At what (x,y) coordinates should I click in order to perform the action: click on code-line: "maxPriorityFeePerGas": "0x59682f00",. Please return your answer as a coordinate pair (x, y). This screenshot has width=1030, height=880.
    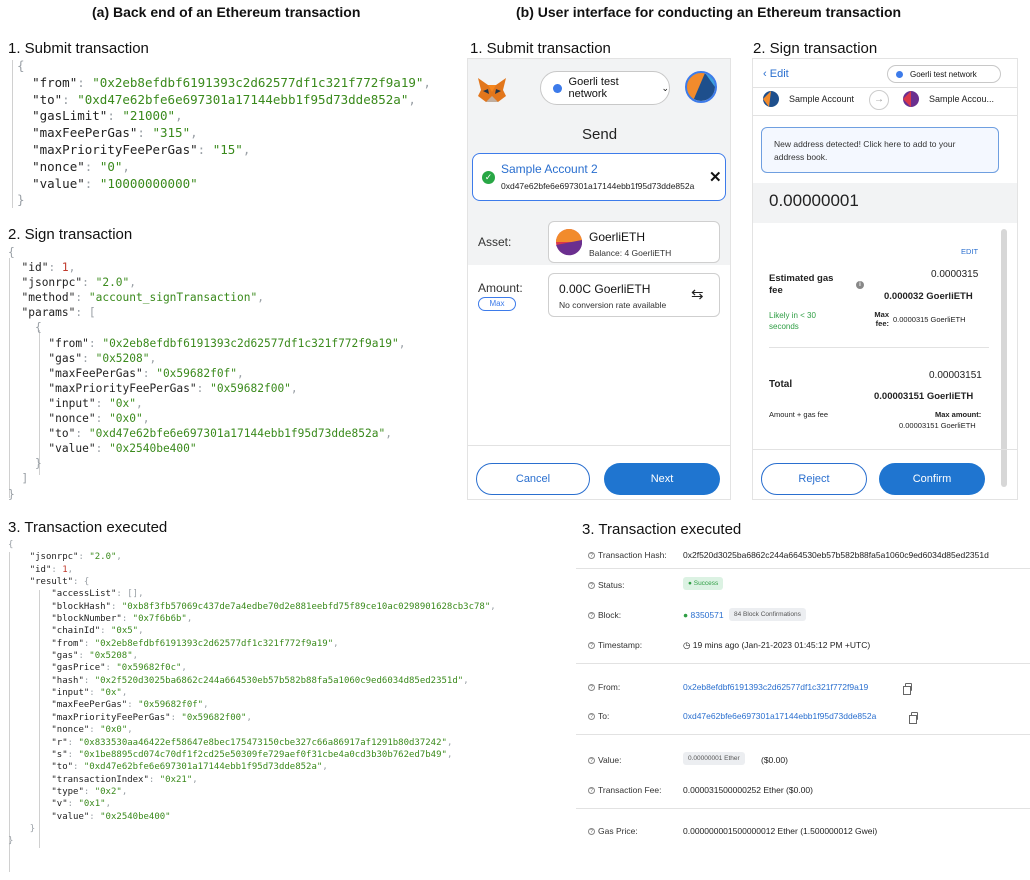
    Looking at the image, I should click on (206, 388).